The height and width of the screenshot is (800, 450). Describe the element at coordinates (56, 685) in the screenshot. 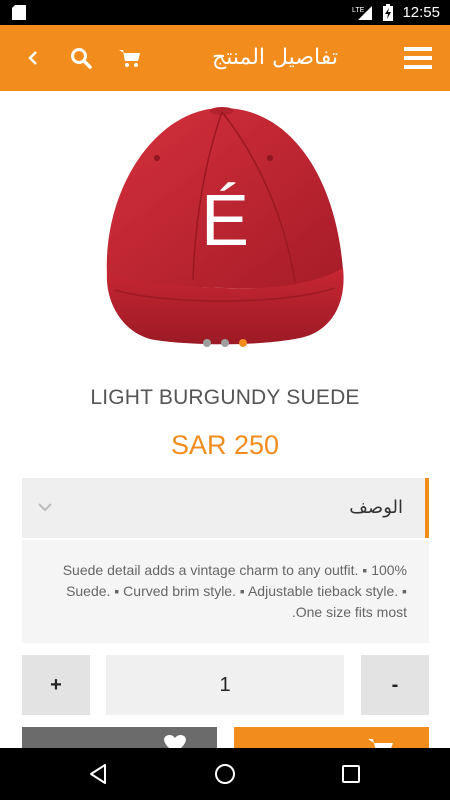

I see `quantity-increase-button: +` at that location.